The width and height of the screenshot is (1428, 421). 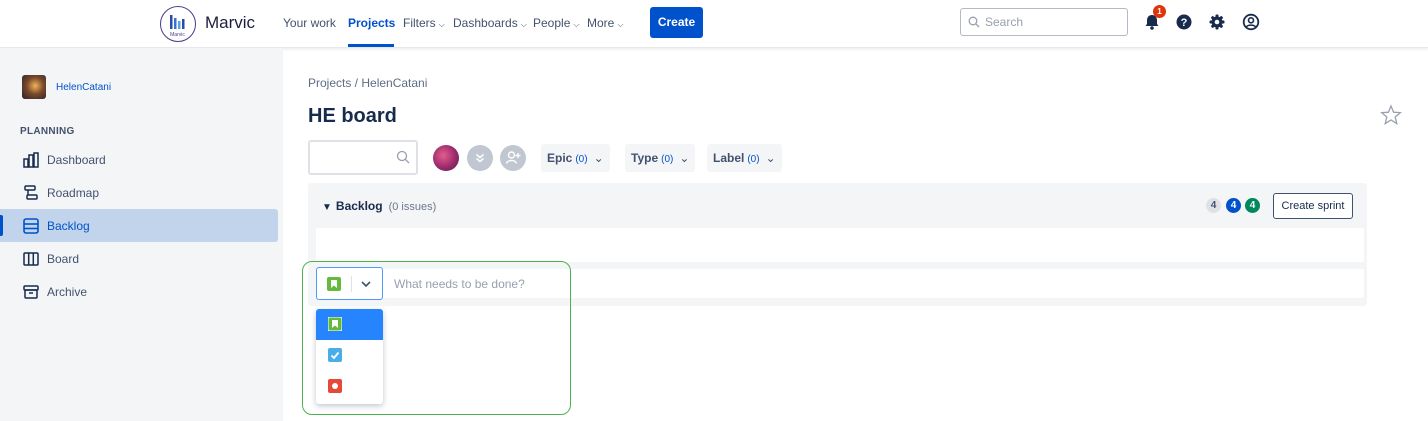 I want to click on settings-gear-icon, so click(x=1217, y=22).